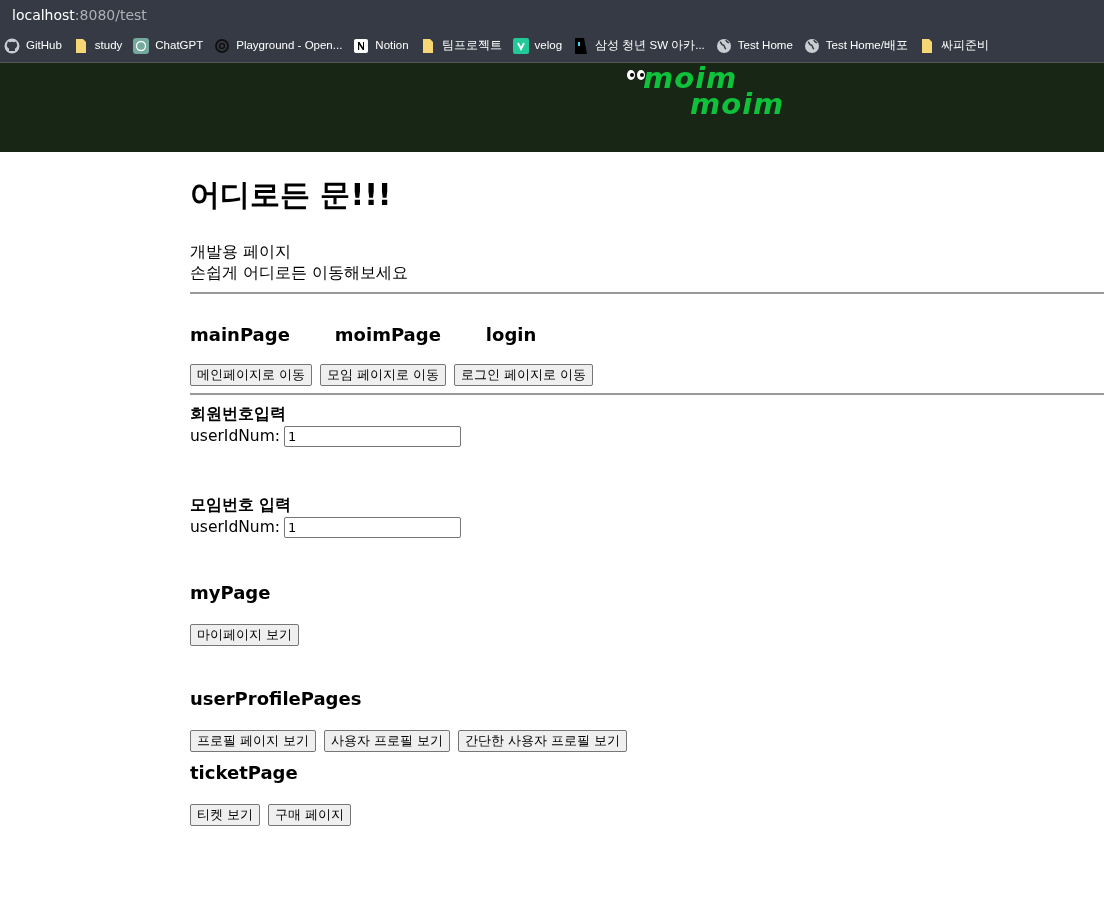 The height and width of the screenshot is (923, 1104). I want to click on nav-button: 프로필 페이지 보기, so click(253, 740).